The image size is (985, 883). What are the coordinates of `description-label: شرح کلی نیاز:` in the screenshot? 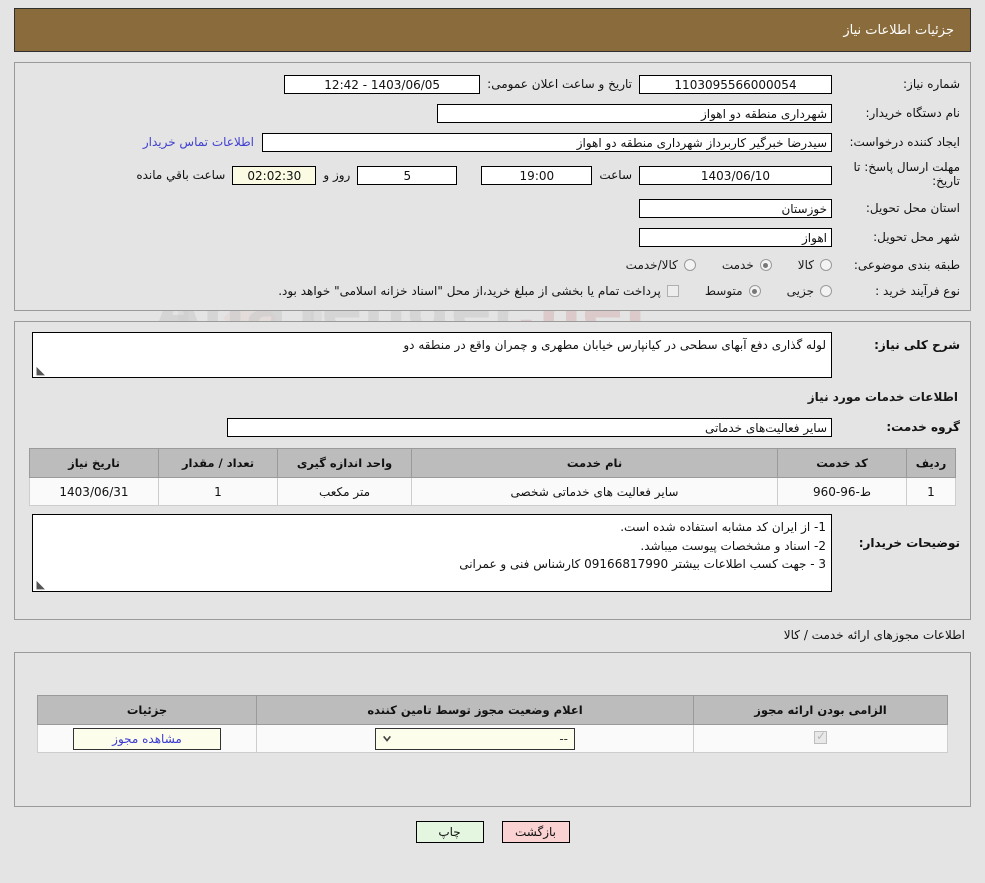 It's located at (917, 345).